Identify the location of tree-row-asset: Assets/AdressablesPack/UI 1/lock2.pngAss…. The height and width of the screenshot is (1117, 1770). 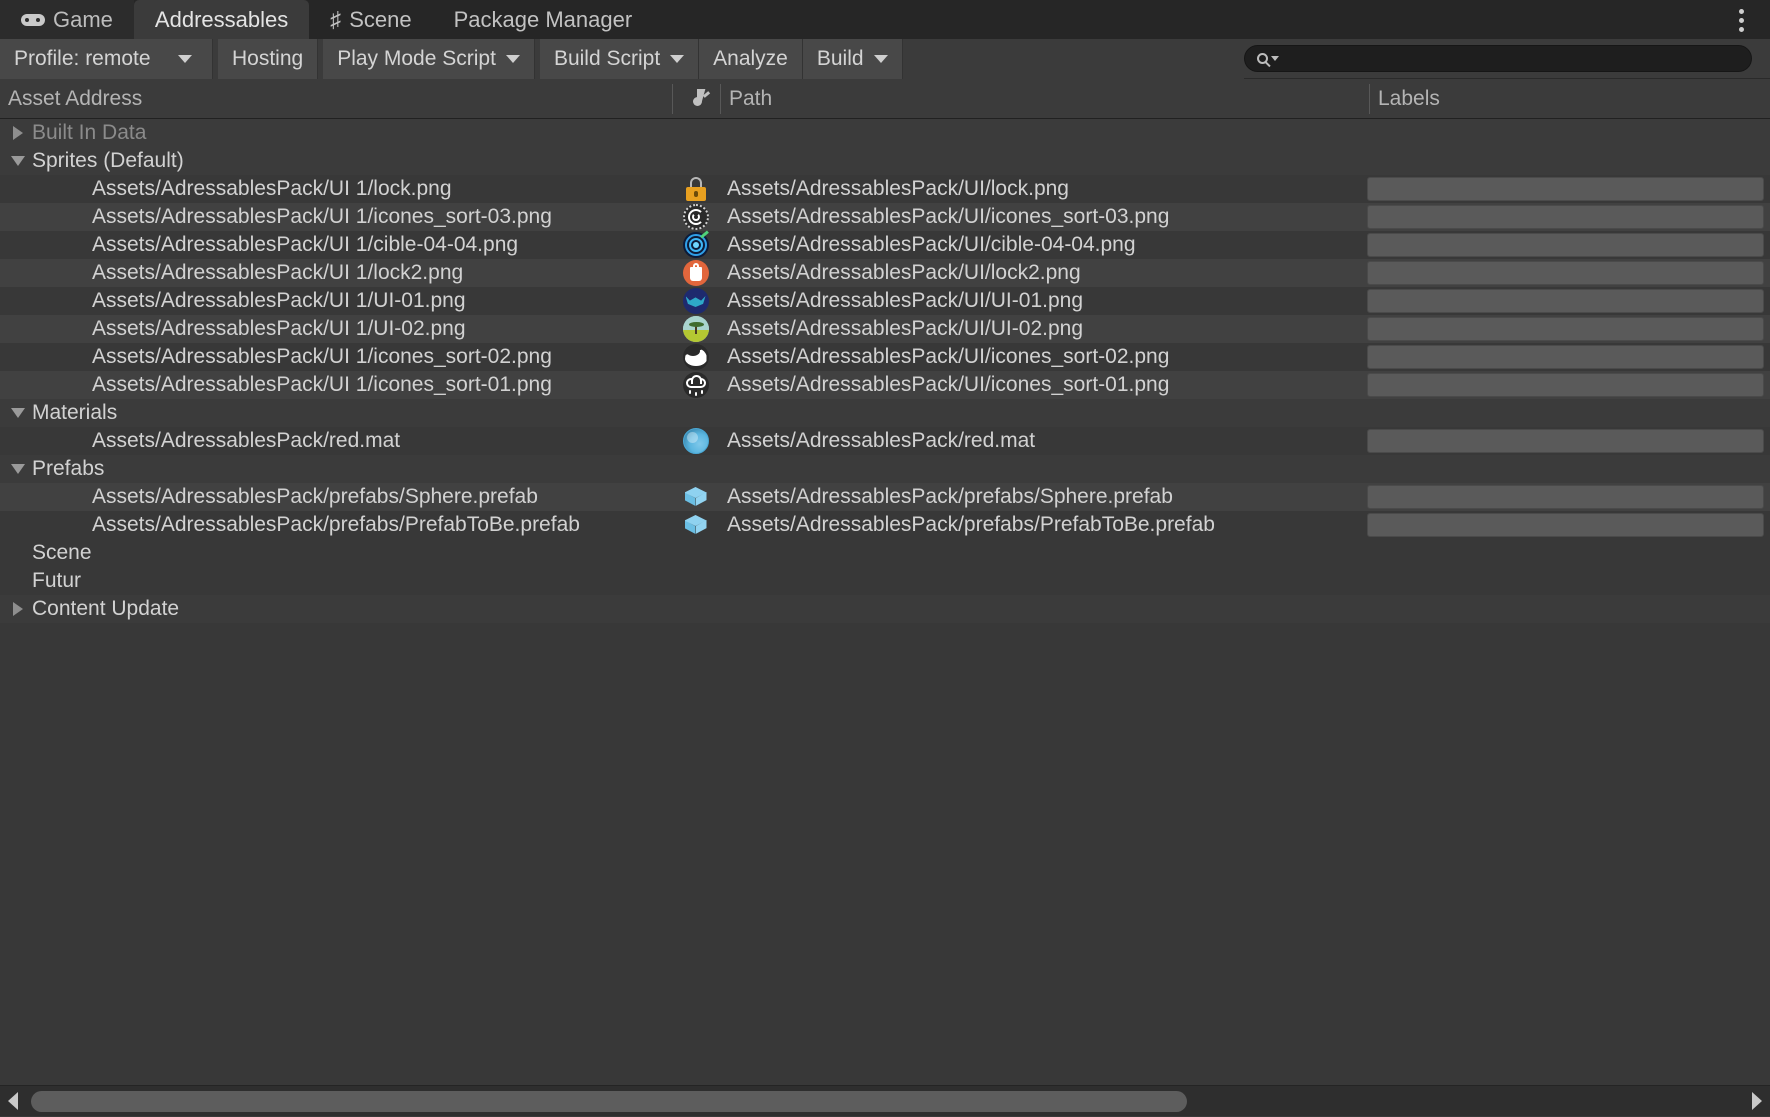
(885, 273).